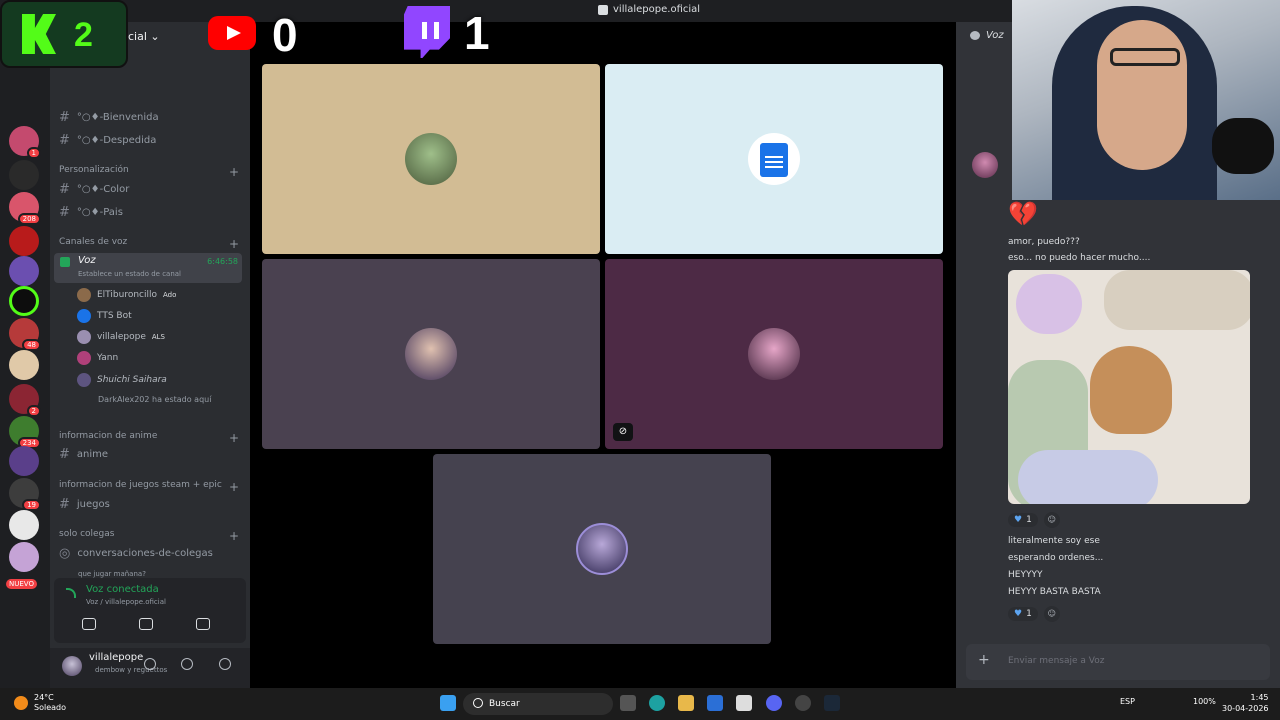 This screenshot has height=720, width=1280. Describe the element at coordinates (1129, 387) in the screenshot. I see `attached-image` at that location.